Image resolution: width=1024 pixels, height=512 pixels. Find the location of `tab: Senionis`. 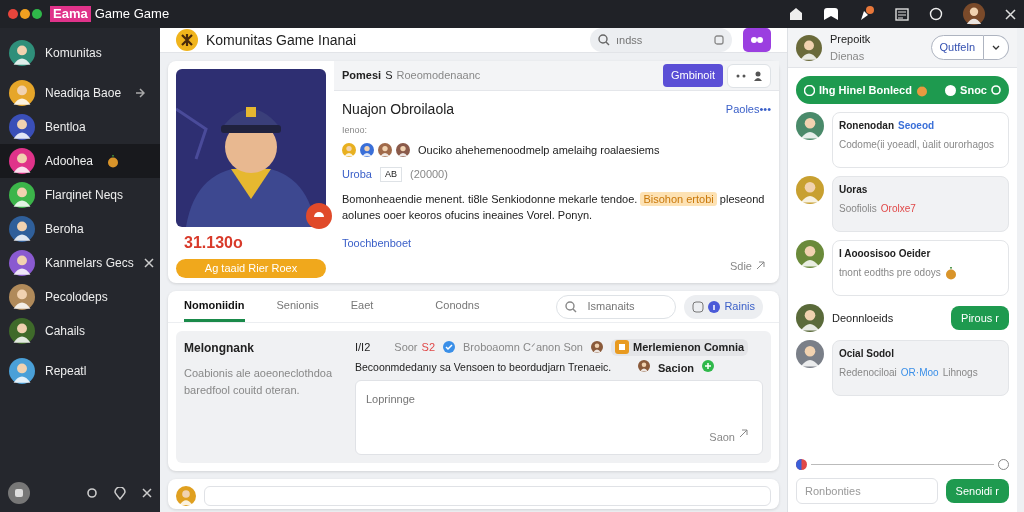

tab: Senionis is located at coordinates (297, 306).